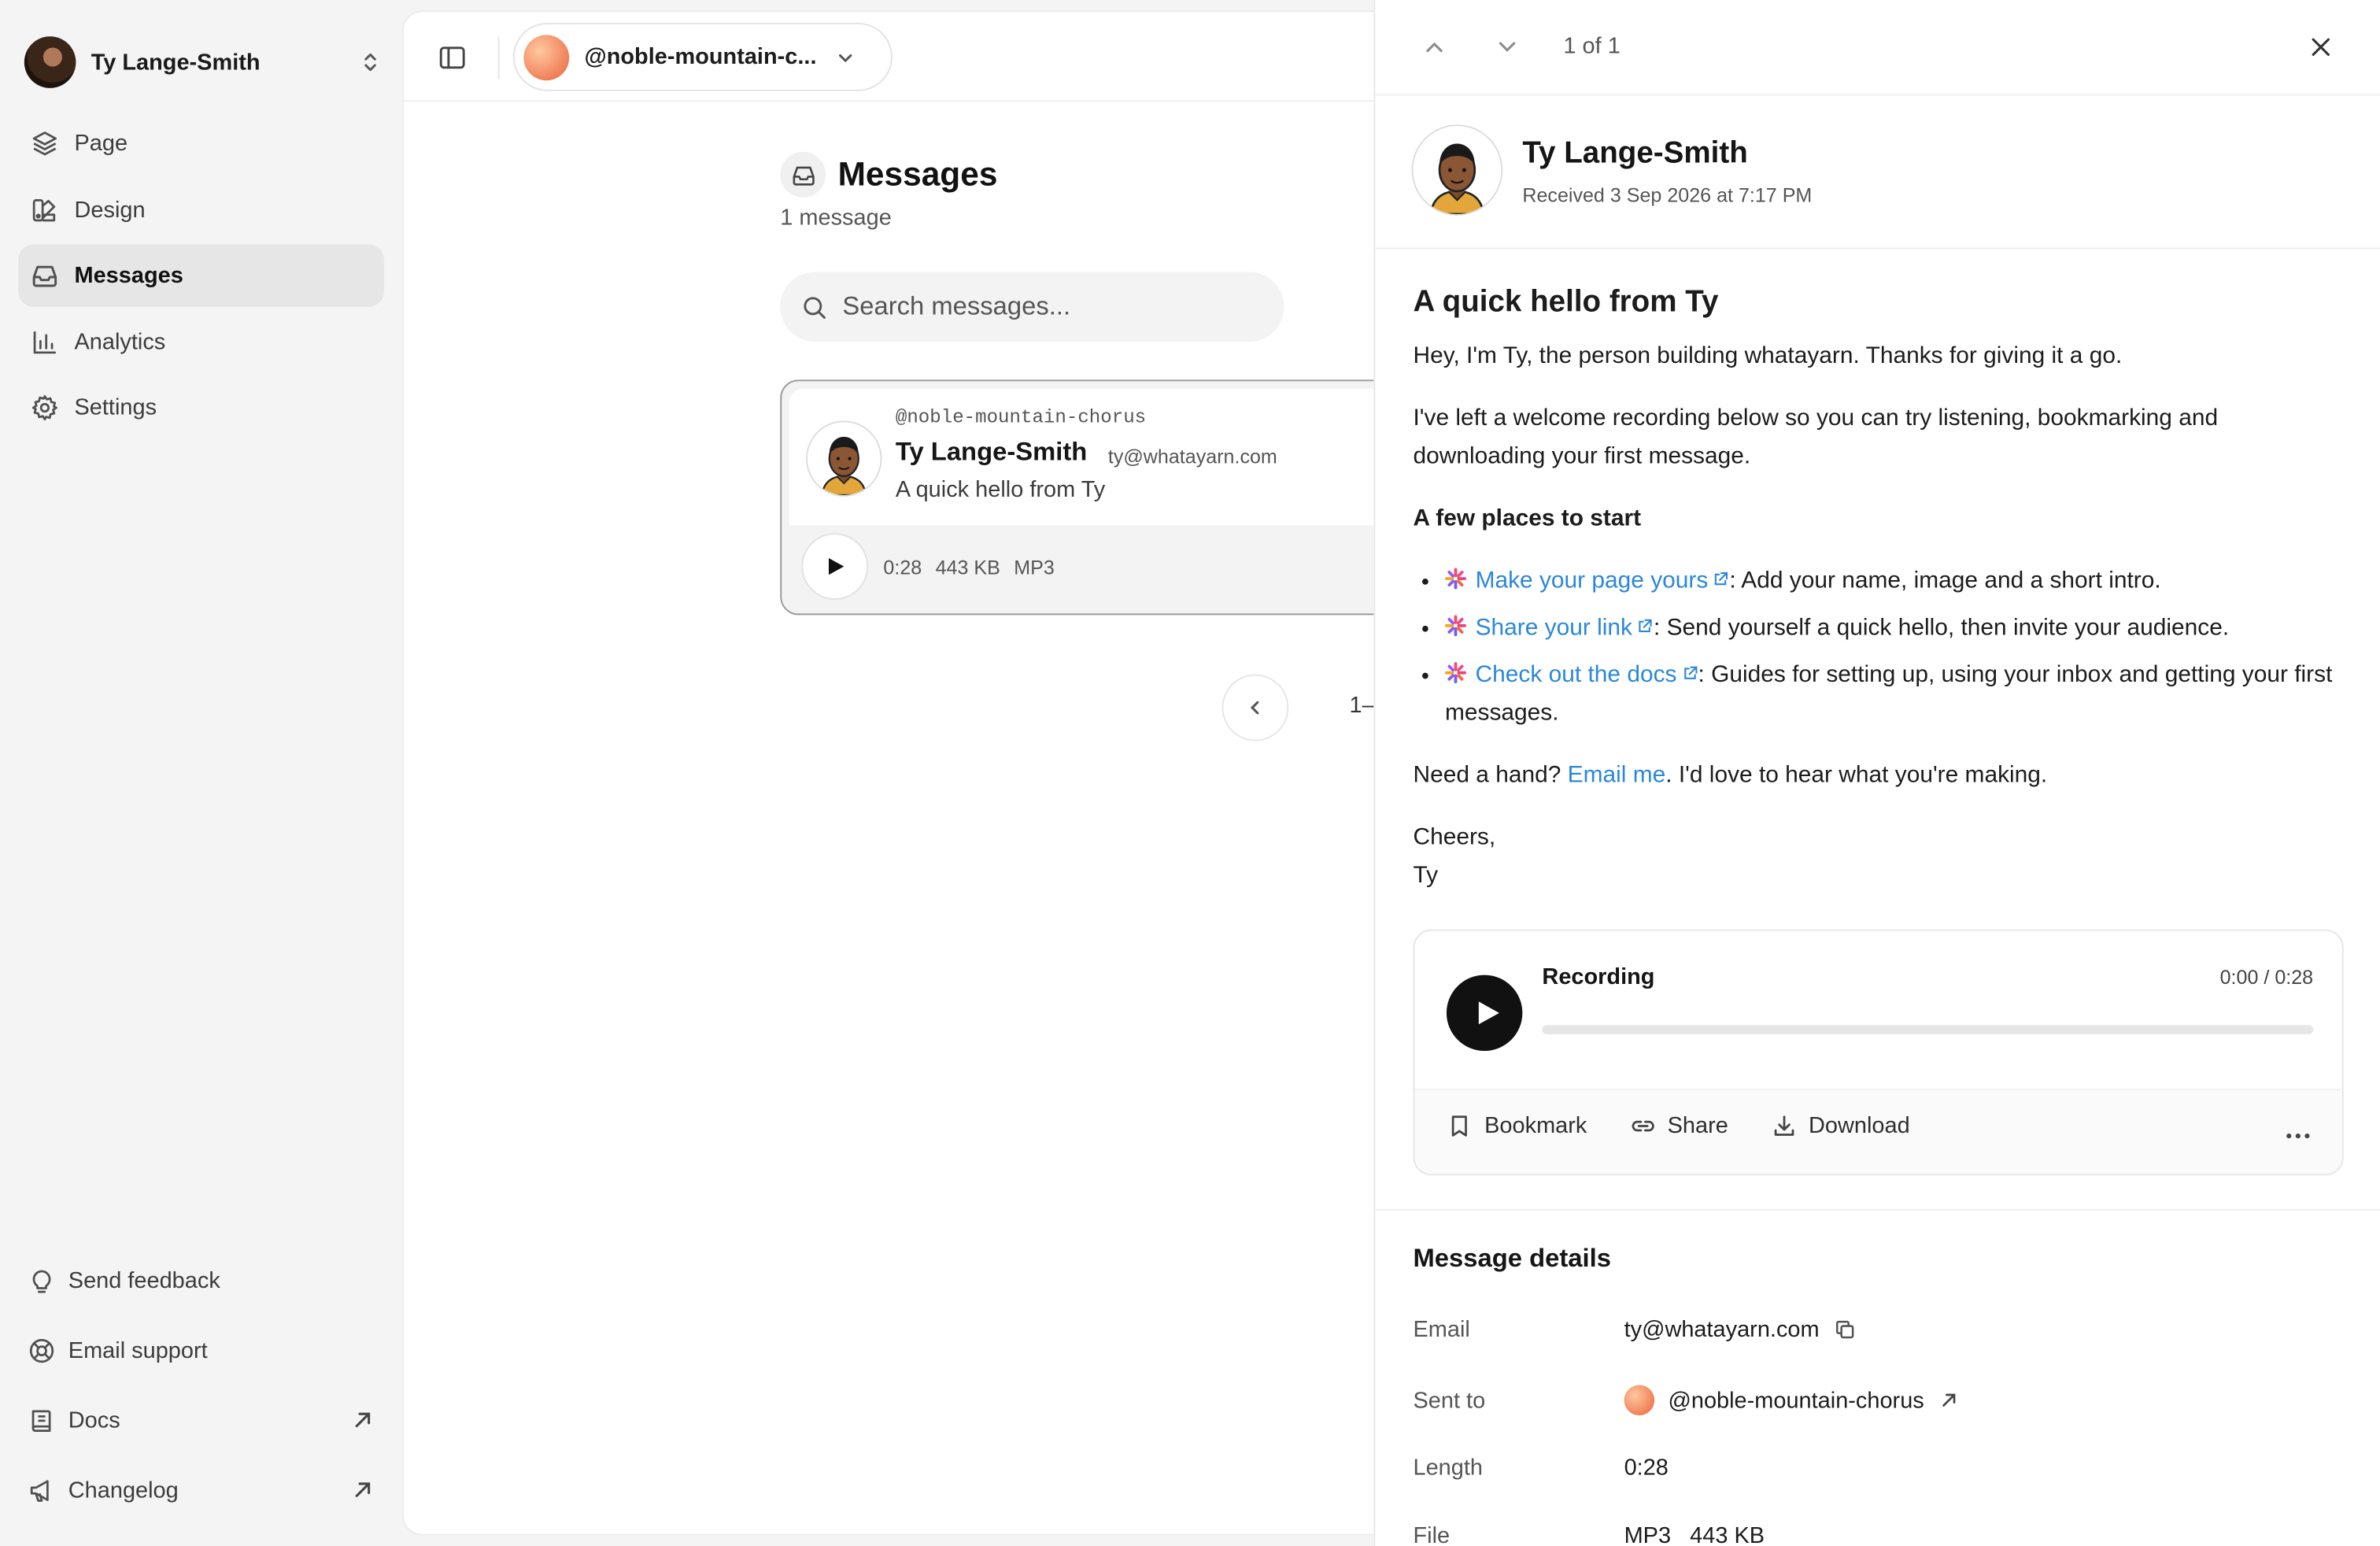 Image resolution: width=2380 pixels, height=1546 pixels. I want to click on total-time: 0:28, so click(2294, 977).